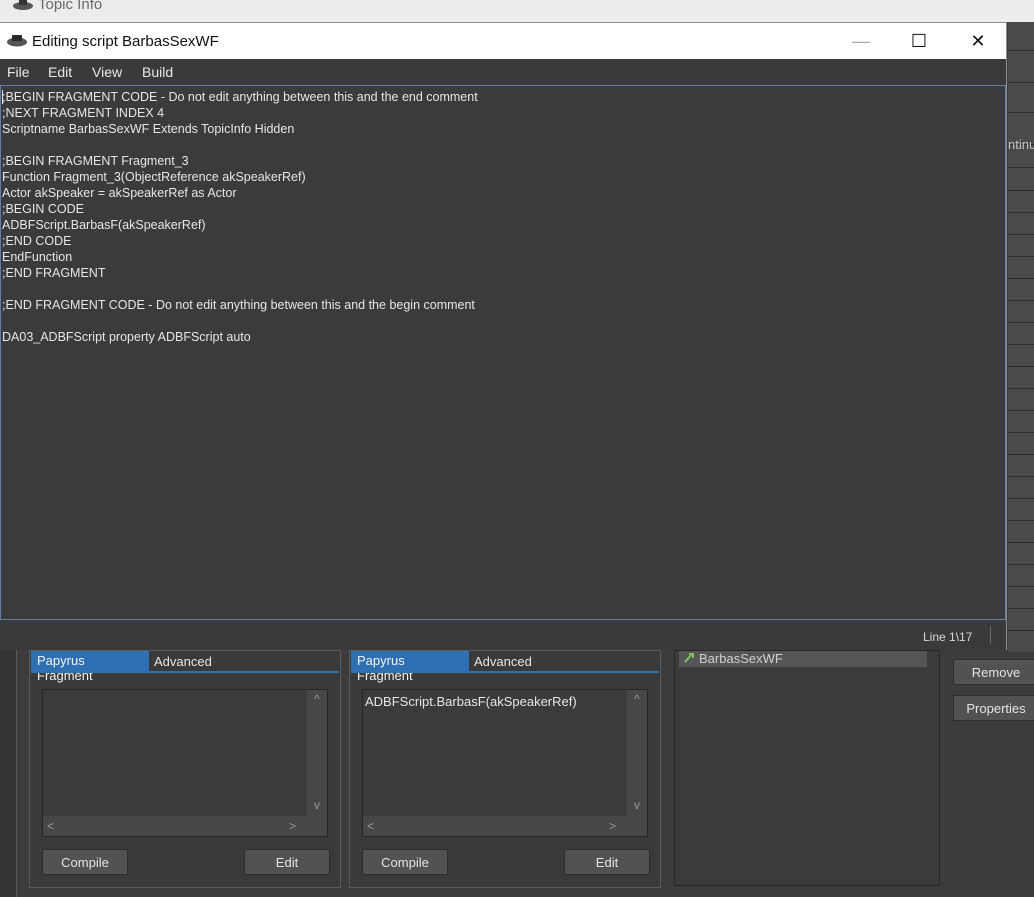 The image size is (1034, 897). What do you see at coordinates (978, 41) in the screenshot?
I see `close-icon: ✕` at bounding box center [978, 41].